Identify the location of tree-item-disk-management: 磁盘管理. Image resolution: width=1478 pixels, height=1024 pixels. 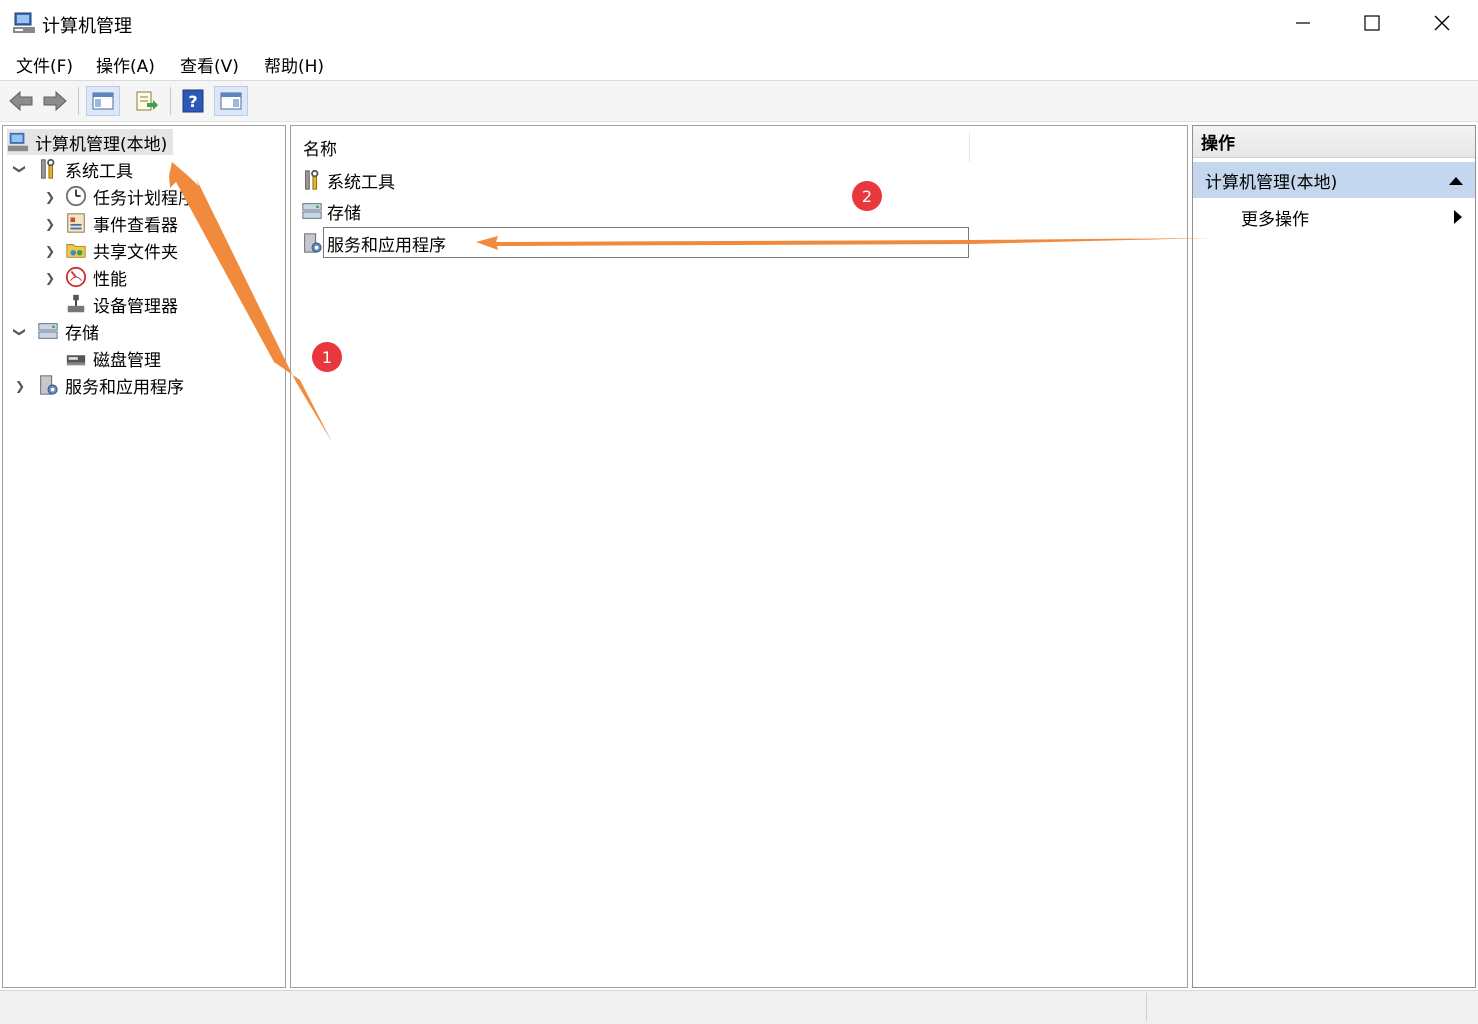
(113, 358).